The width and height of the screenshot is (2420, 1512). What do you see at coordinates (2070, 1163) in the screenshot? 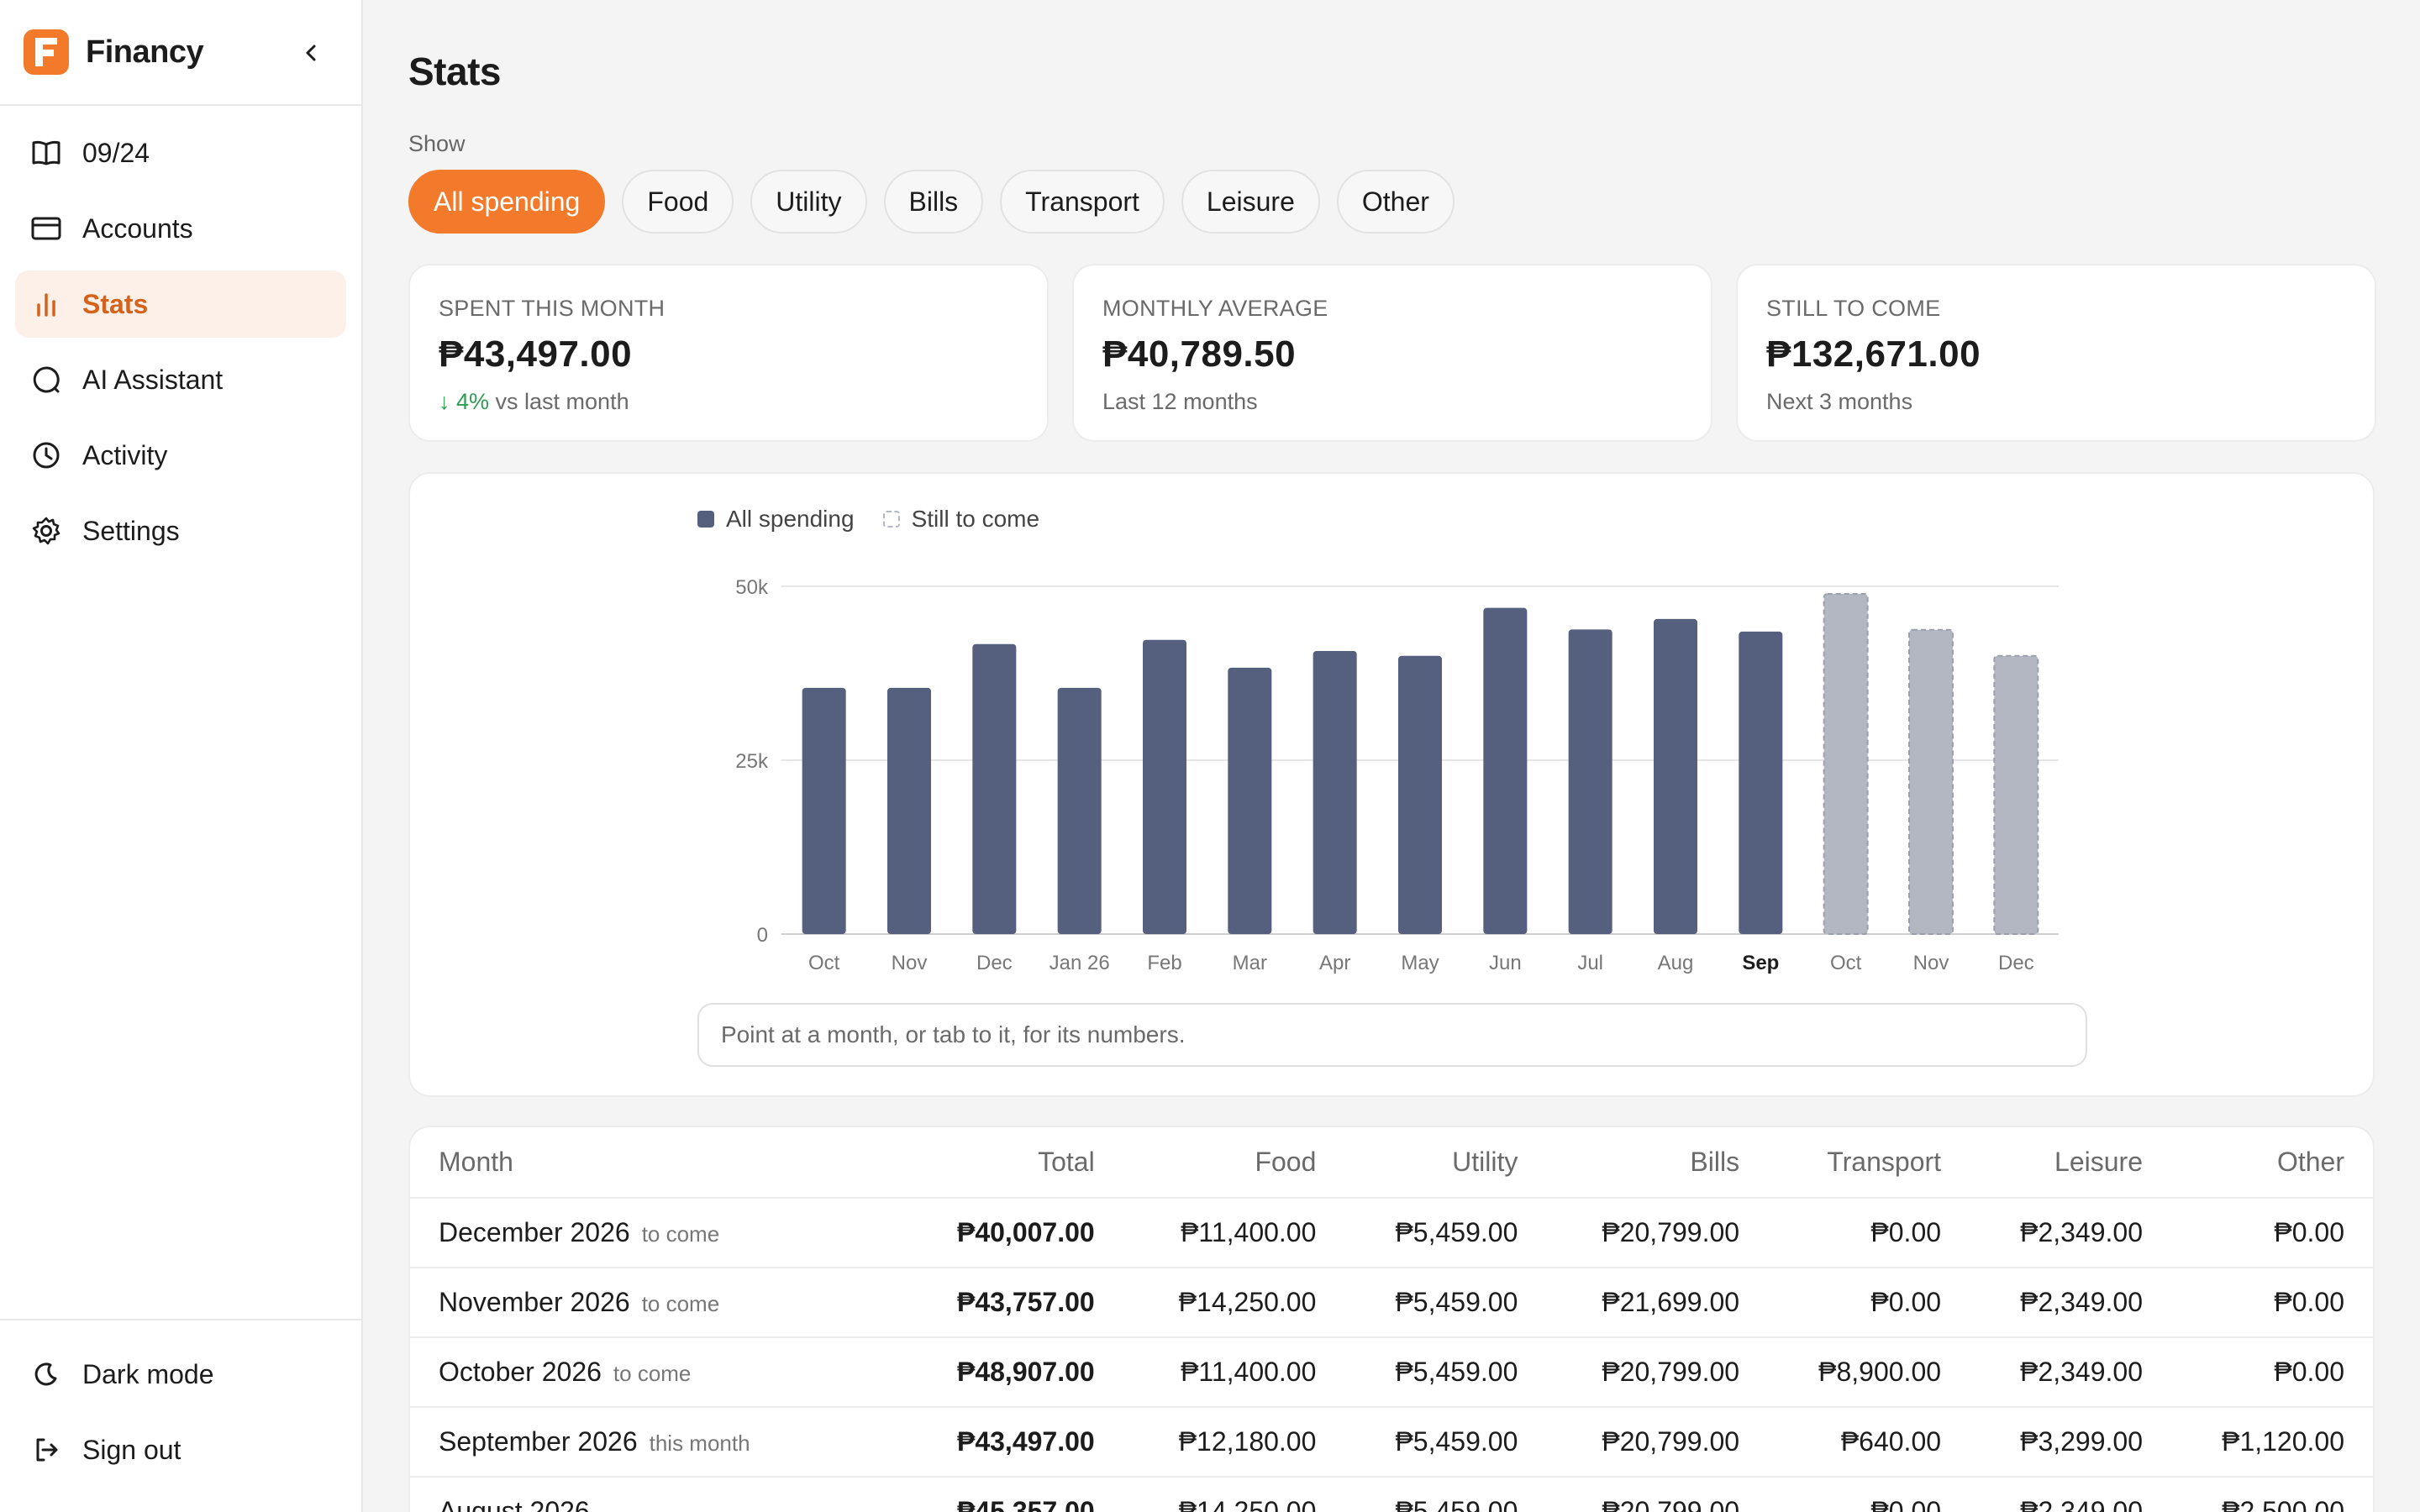
I see `column-header: Leisure` at bounding box center [2070, 1163].